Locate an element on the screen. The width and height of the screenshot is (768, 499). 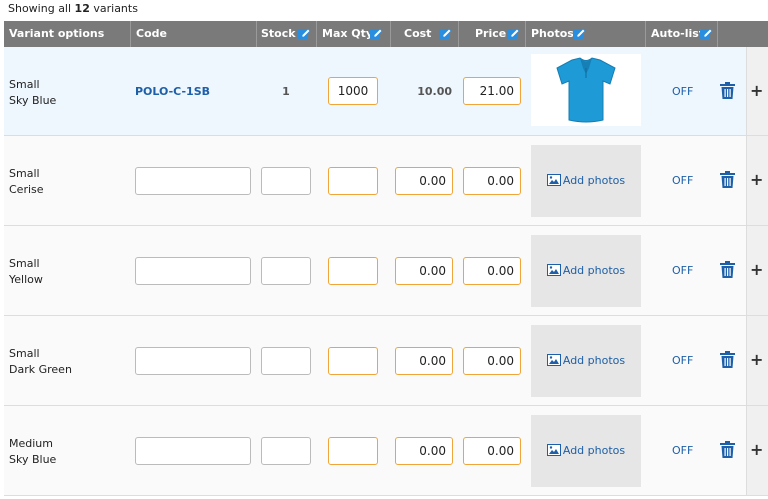
product-photo is located at coordinates (586, 90).